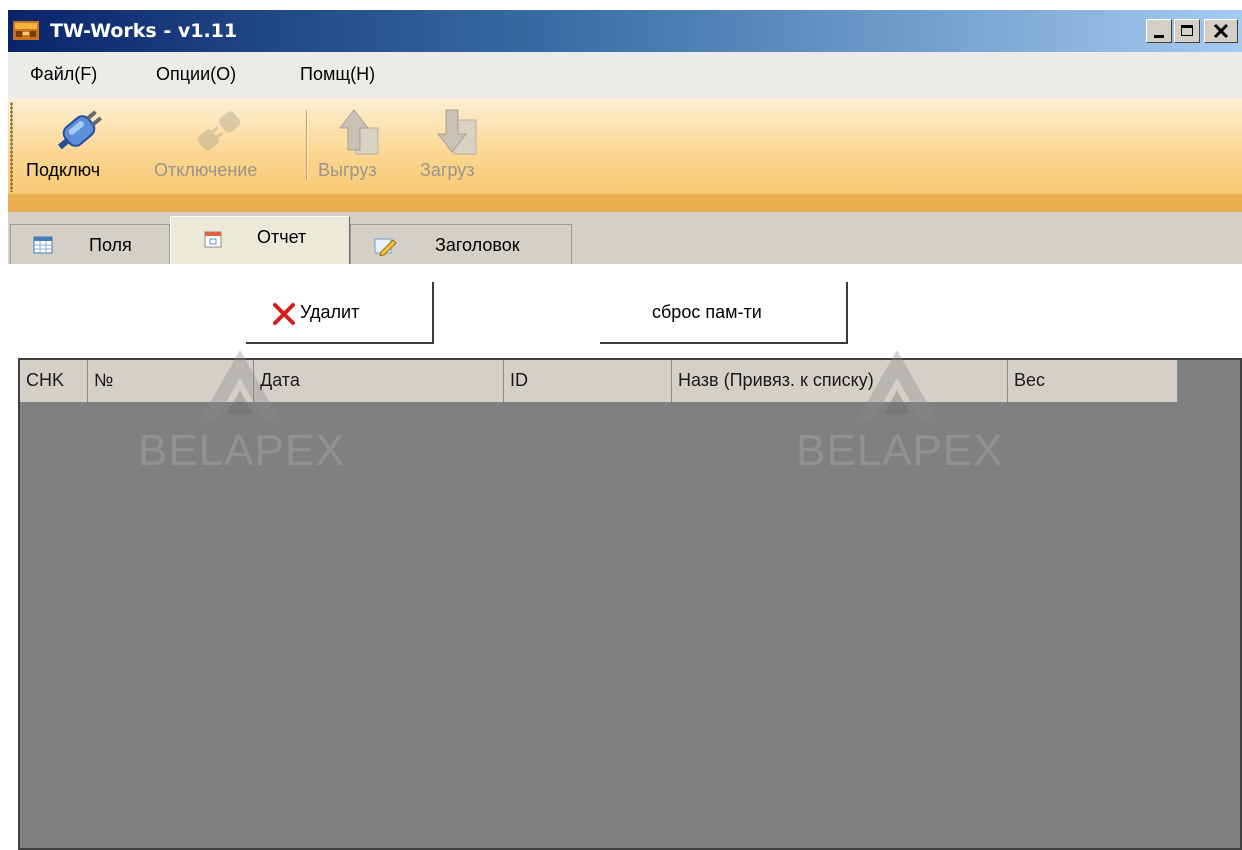 This screenshot has width=1242, height=850. Describe the element at coordinates (1093, 381) in the screenshot. I see `column-header-weight: Вес` at that location.